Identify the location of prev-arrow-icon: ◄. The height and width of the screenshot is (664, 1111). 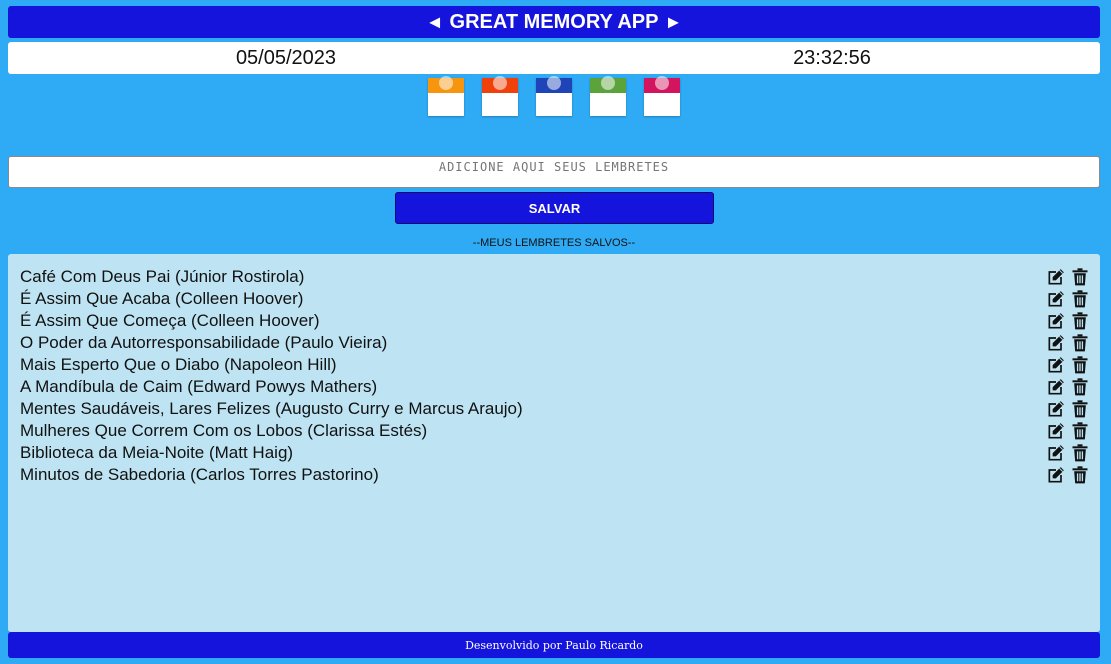
(435, 22).